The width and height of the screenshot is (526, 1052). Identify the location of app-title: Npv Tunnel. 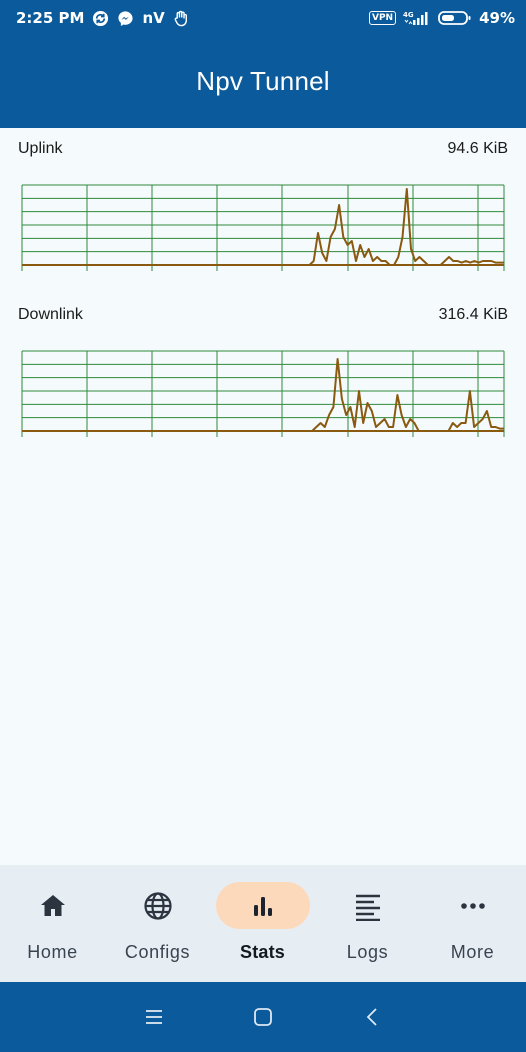
(263, 80).